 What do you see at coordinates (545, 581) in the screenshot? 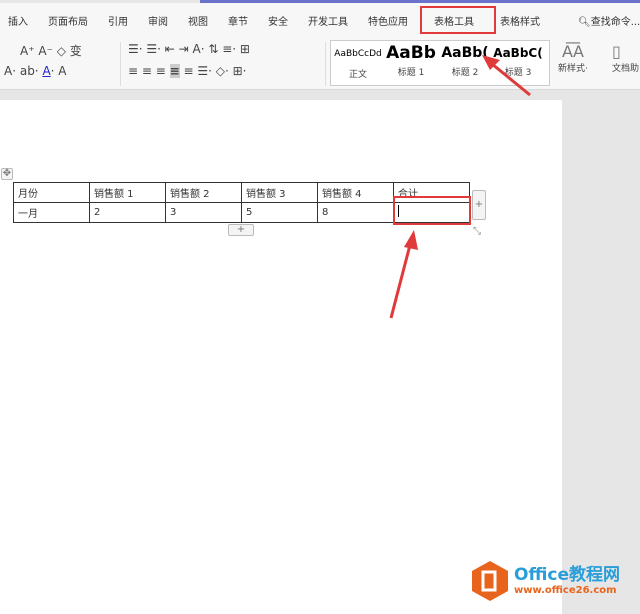
I see `watermark-logo: Office教程网 www.office26.com` at bounding box center [545, 581].